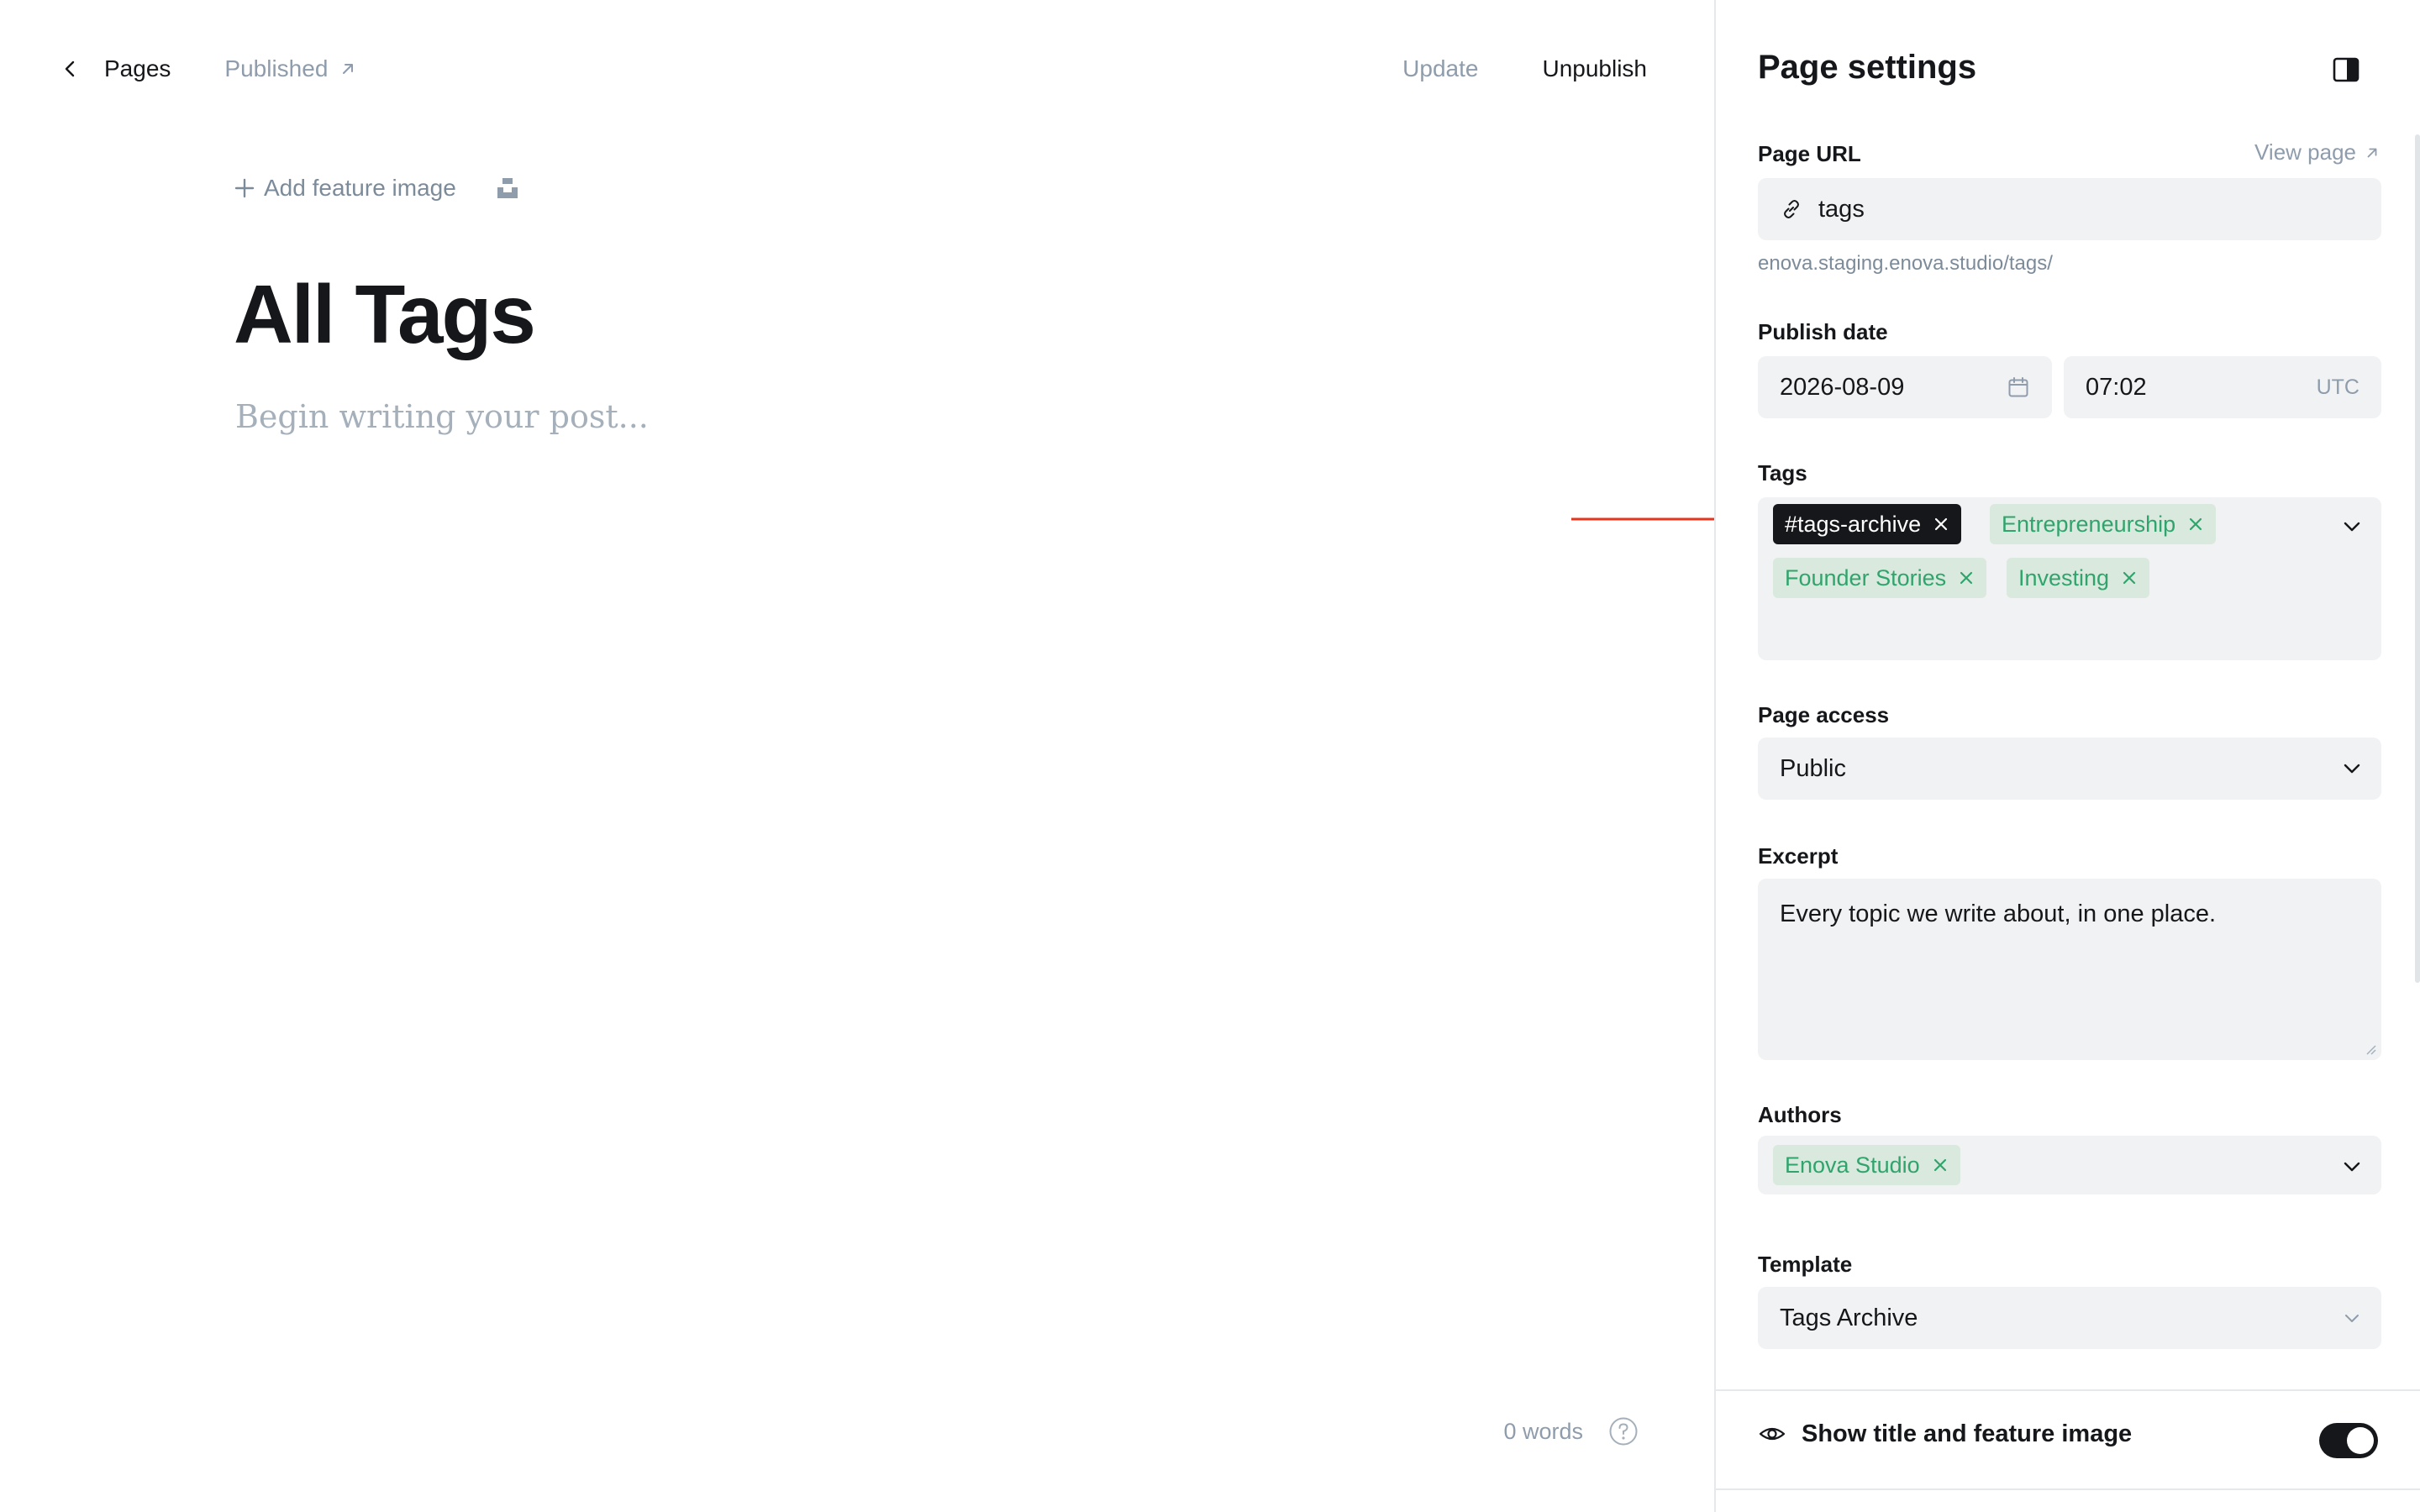  What do you see at coordinates (2069, 769) in the screenshot?
I see `page-access-select: Public` at bounding box center [2069, 769].